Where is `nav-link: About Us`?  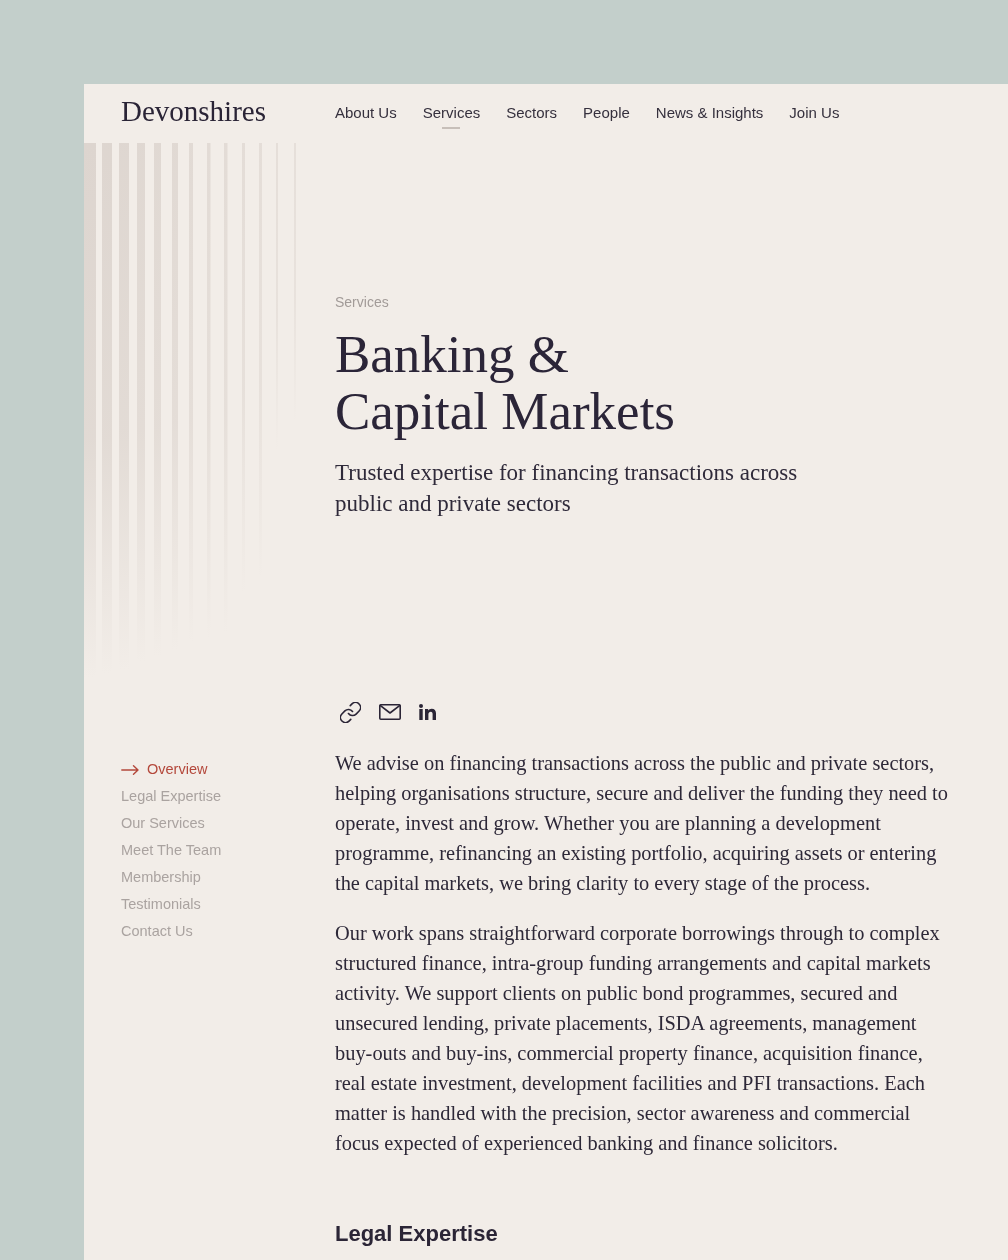 nav-link: About Us is located at coordinates (366, 113).